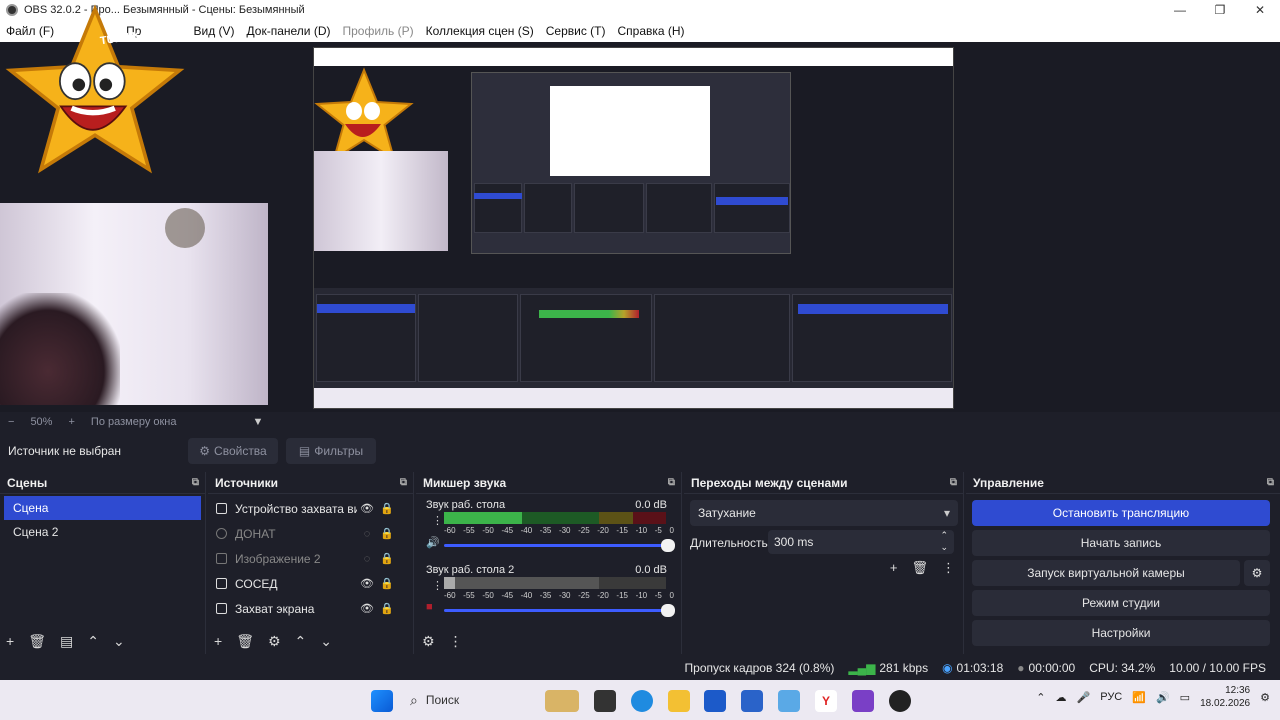 This screenshot has height=720, width=1280. Describe the element at coordinates (658, 530) in the screenshot. I see `meter-tick-label: -5` at that location.